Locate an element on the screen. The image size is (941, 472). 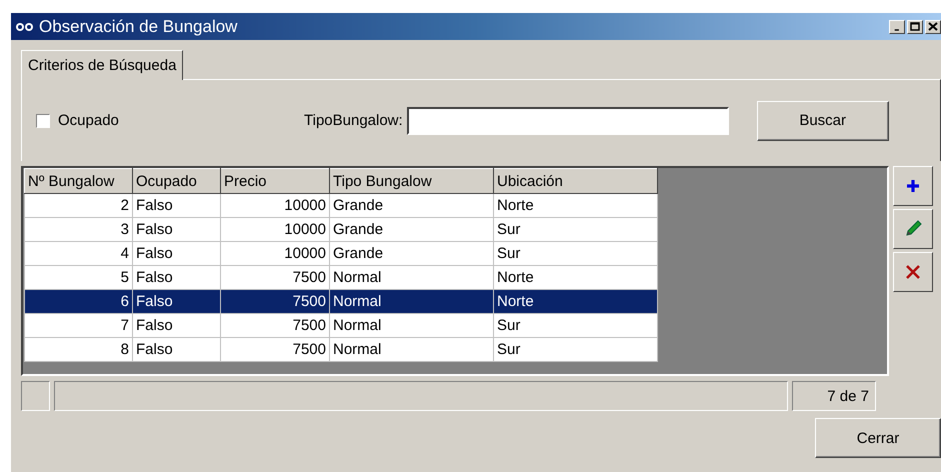
column-header: Nº Bungalow is located at coordinates (78, 181).